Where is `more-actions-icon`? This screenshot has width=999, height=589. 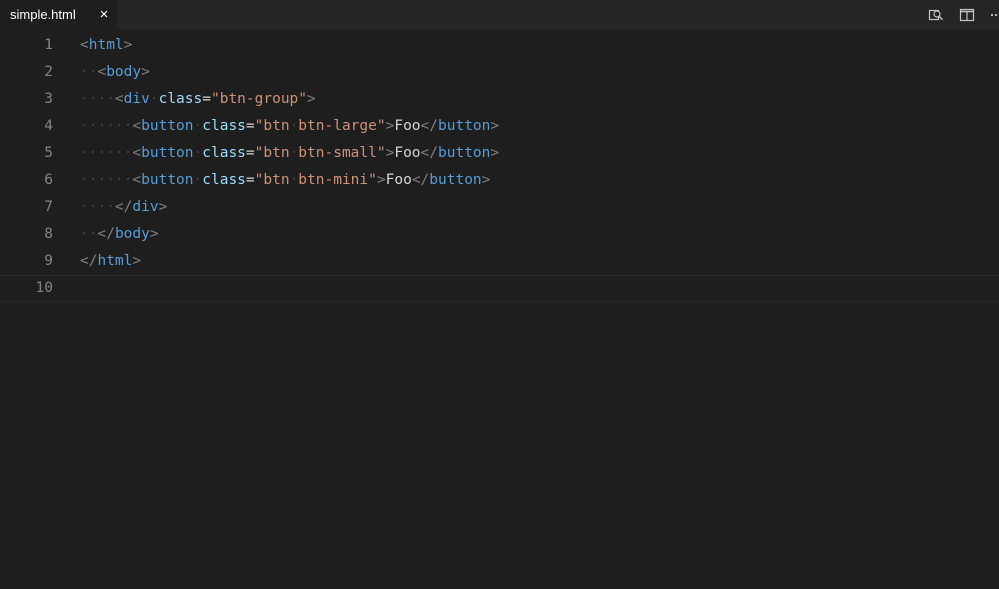 more-actions-icon is located at coordinates (994, 15).